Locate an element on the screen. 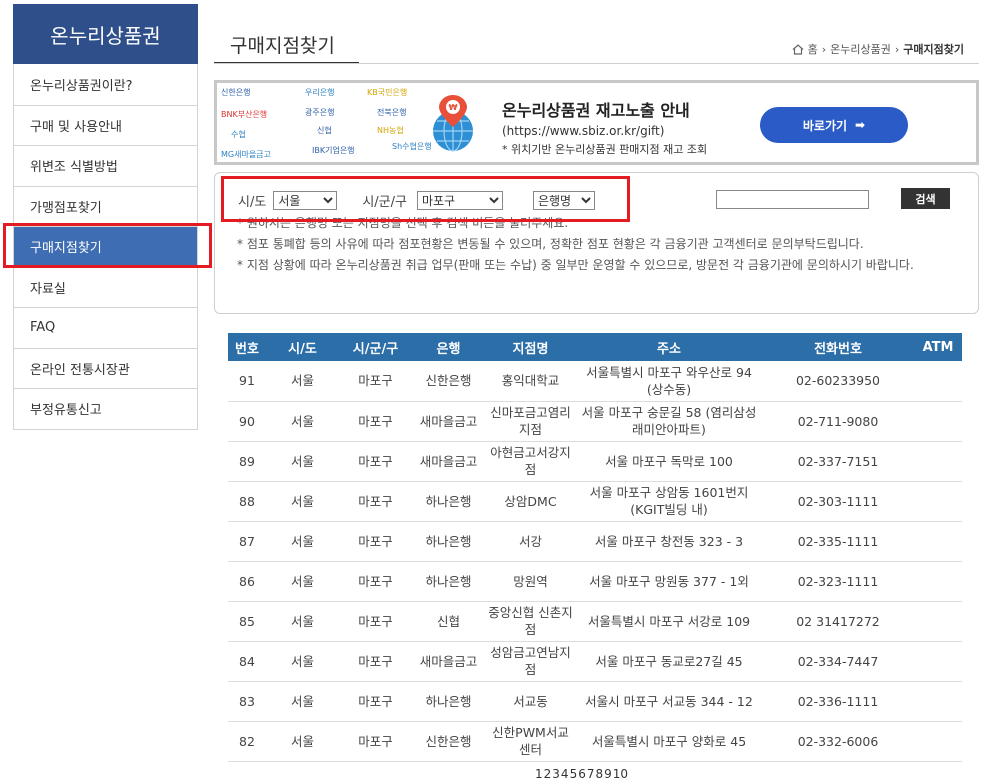 This screenshot has height=784, width=994. pagination: 1 2 3 4 5 6 7 8 9 10 is located at coordinates (581, 774).